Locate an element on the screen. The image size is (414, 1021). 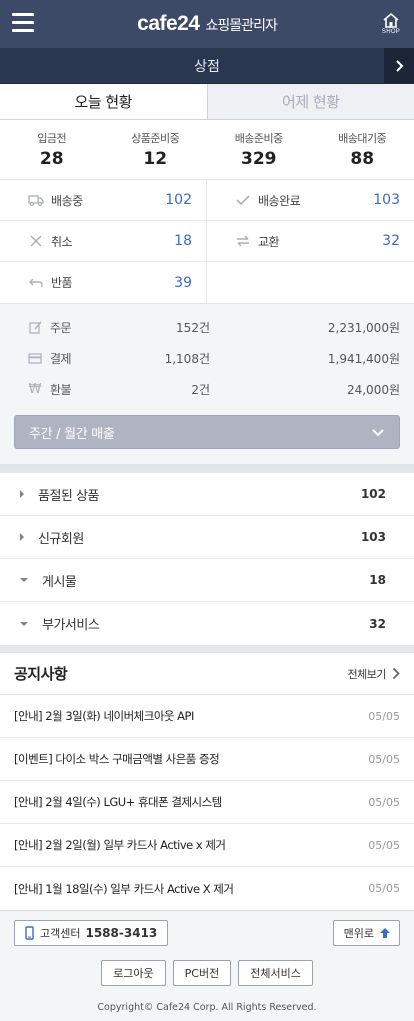
chevron-down-icon is located at coordinates (378, 432).